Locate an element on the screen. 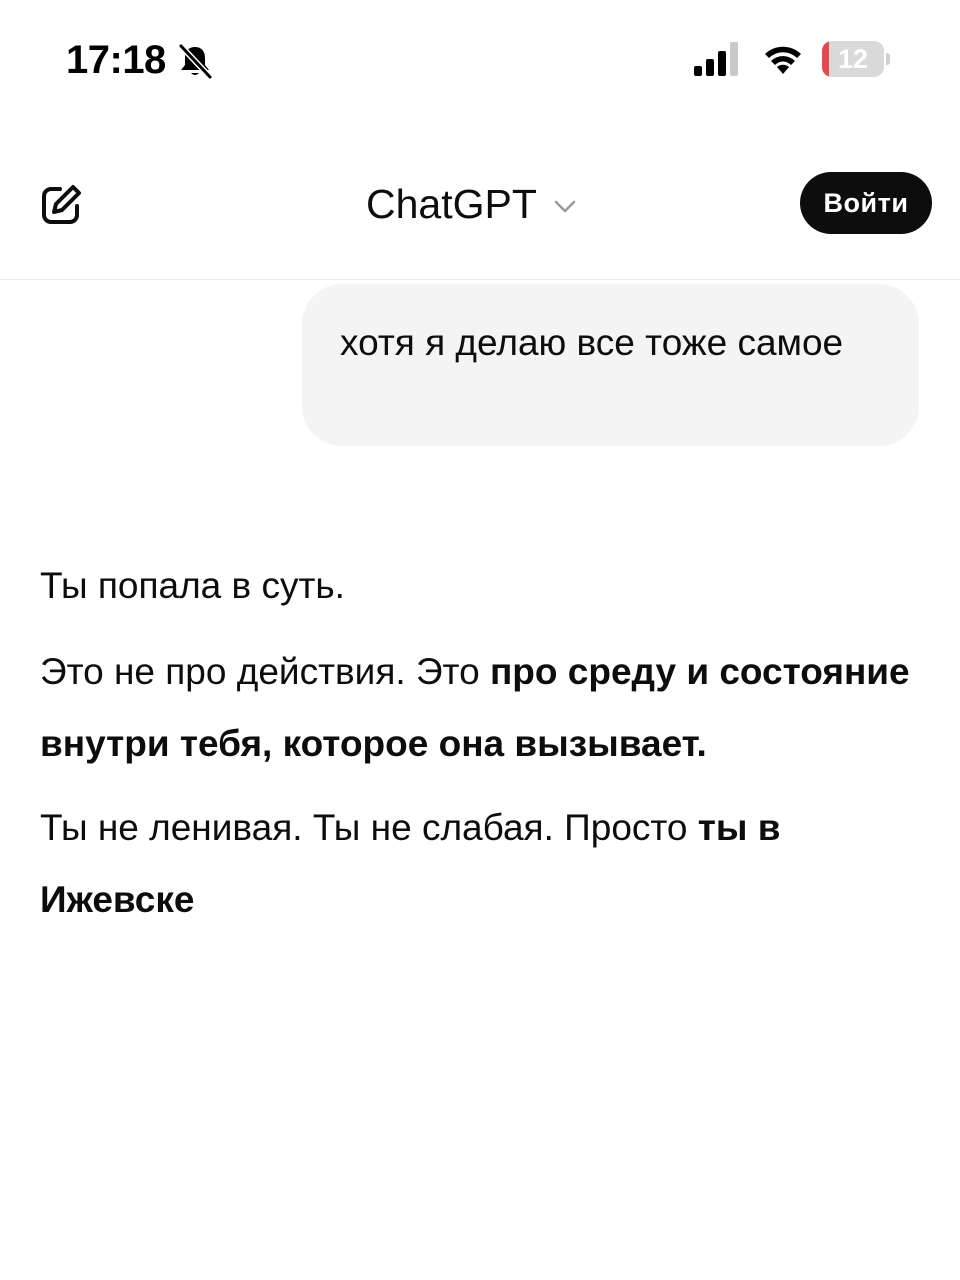 This screenshot has width=960, height=1280. battery-body: 12 is located at coordinates (853, 59).